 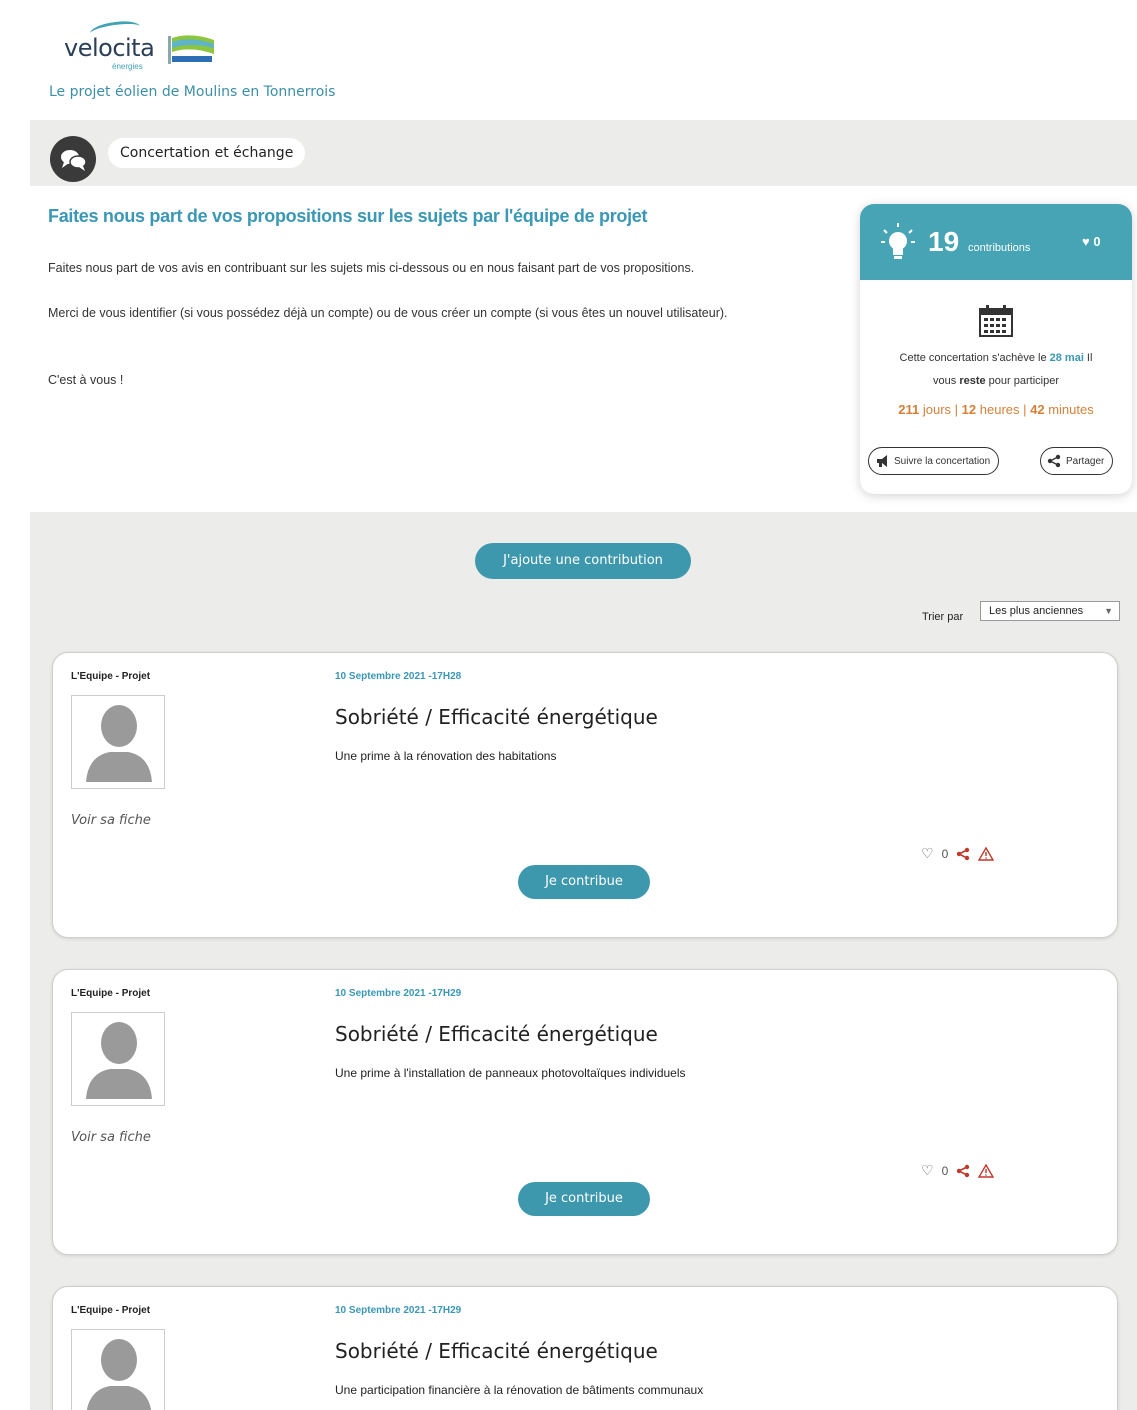 I want to click on likes-total: ♥ 0, so click(x=1091, y=241).